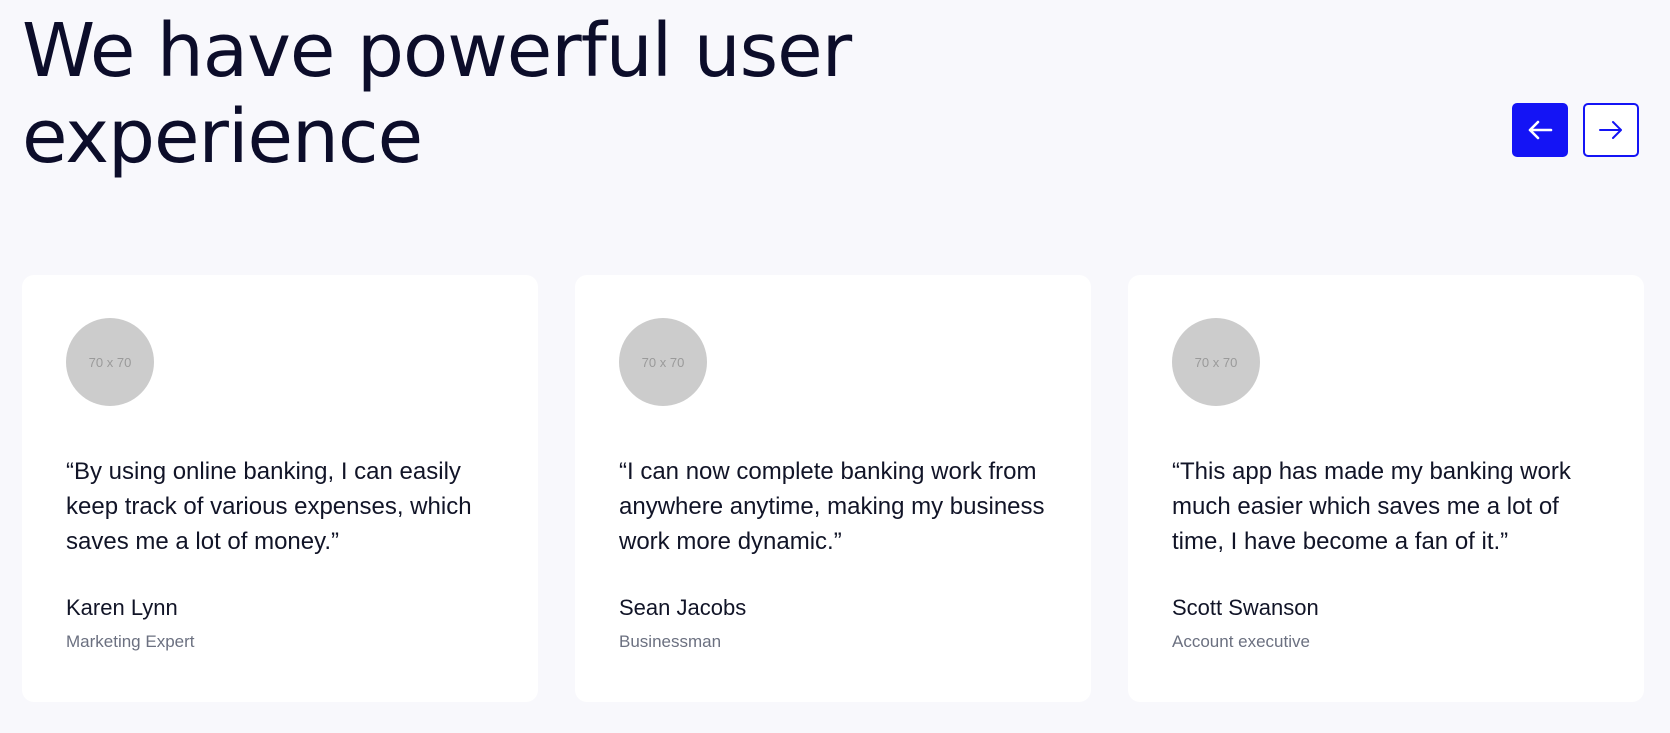 Image resolution: width=1670 pixels, height=733 pixels. What do you see at coordinates (670, 641) in the screenshot?
I see `author-role: Businessman` at bounding box center [670, 641].